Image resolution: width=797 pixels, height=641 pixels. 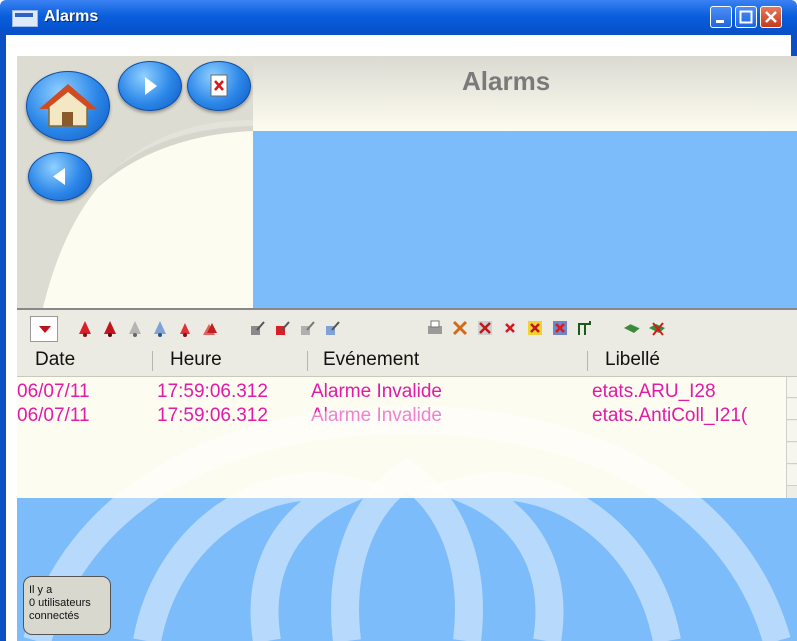 What do you see at coordinates (398, 17) in the screenshot?
I see `title-bar` at bounding box center [398, 17].